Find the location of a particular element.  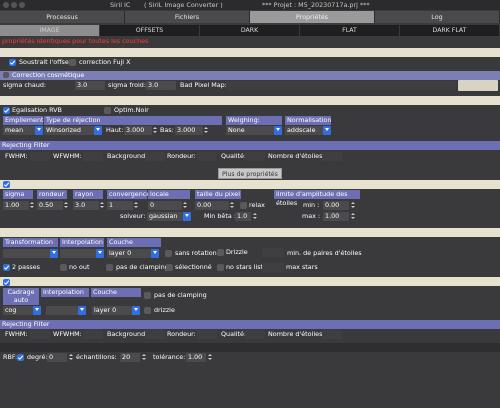

transformation-select is located at coordinates (30, 253).